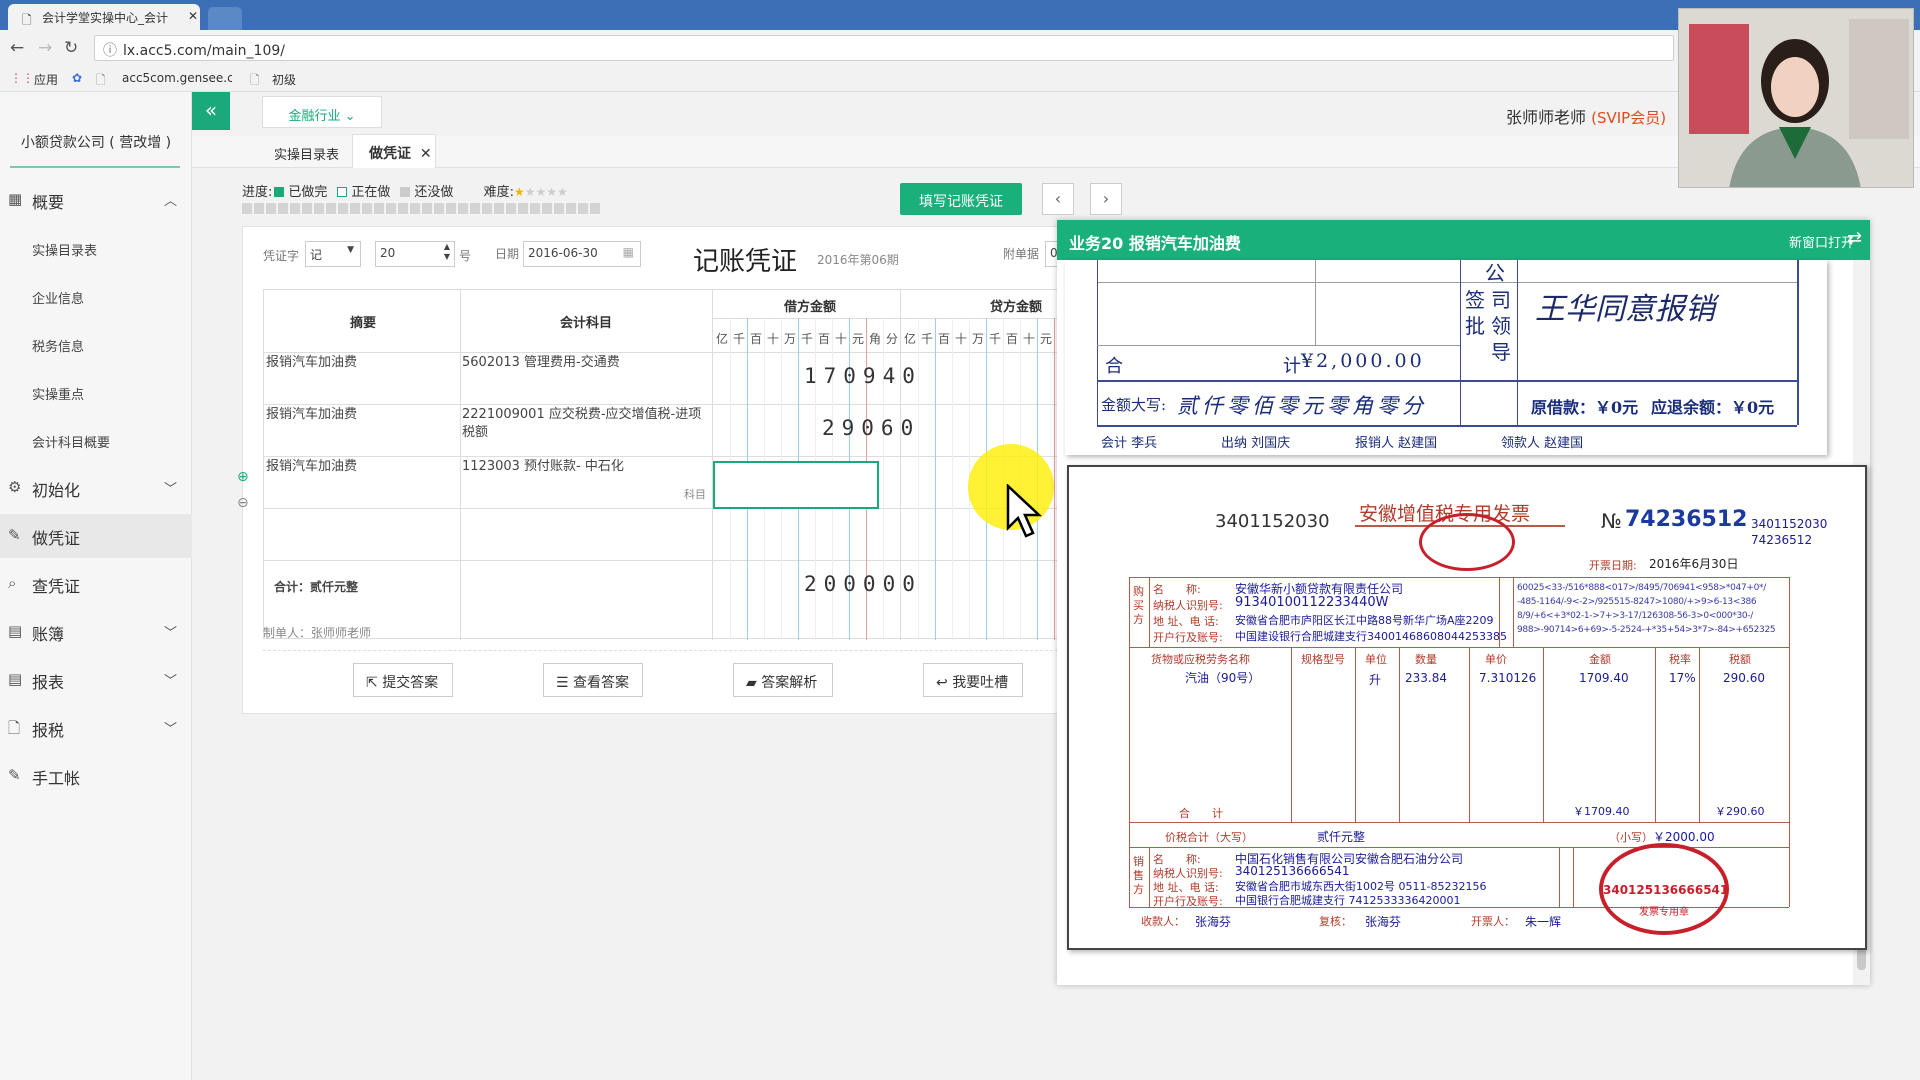 The width and height of the screenshot is (1920, 1080). Describe the element at coordinates (96, 488) in the screenshot. I see `sidebar-item-init: ⚙ 初始化 ﹀` at that location.